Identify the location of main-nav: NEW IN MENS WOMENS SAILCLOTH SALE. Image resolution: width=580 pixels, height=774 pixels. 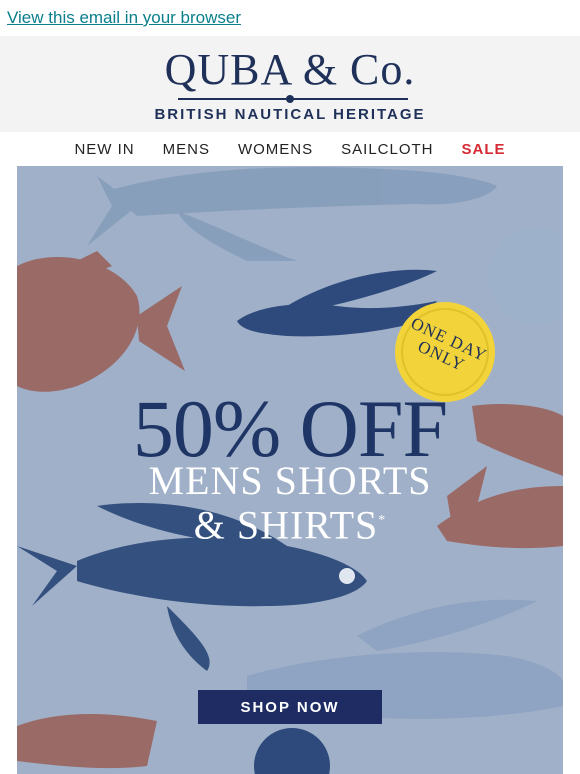
(290, 149).